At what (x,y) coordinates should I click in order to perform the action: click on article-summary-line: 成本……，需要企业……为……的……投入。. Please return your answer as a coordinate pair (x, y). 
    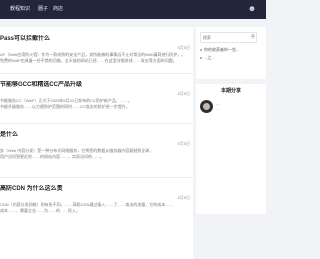
    Looking at the image, I should click on (40, 210).